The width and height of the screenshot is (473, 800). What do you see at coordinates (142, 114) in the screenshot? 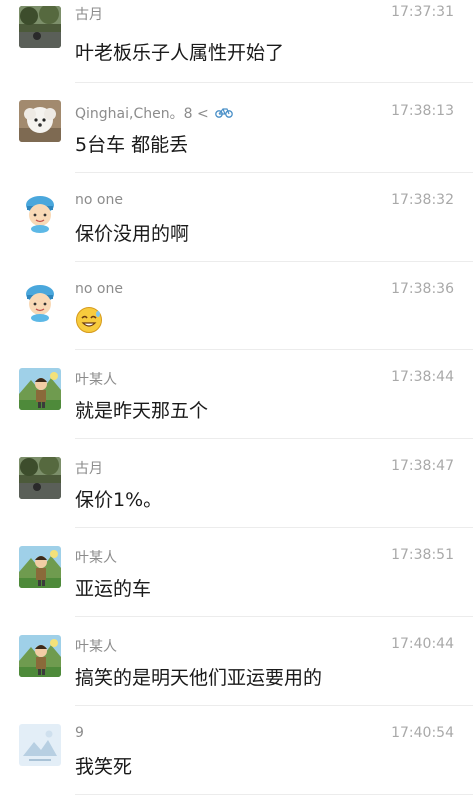
I see `sender-name-text: Qinghai,Chen。8 <` at bounding box center [142, 114].